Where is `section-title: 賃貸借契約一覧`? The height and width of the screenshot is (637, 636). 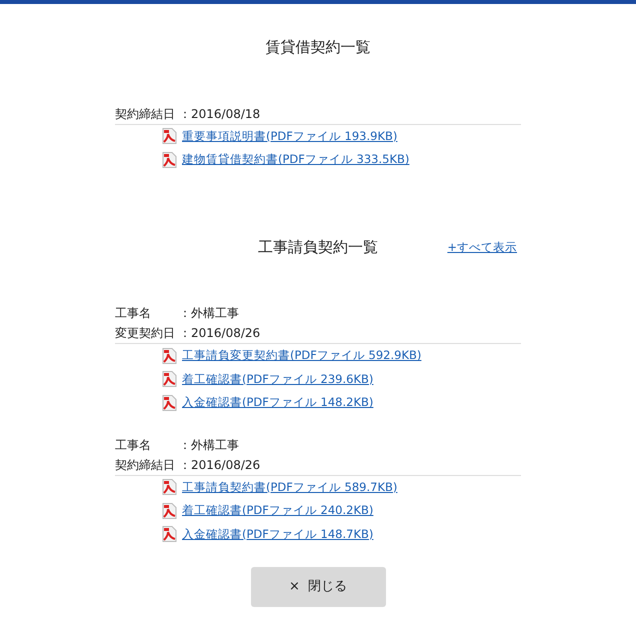
section-title: 賃貸借契約一覧 is located at coordinates (318, 47).